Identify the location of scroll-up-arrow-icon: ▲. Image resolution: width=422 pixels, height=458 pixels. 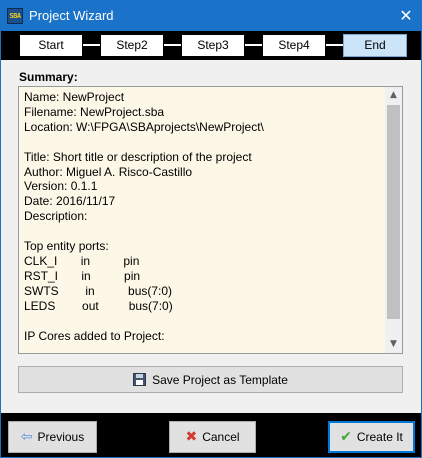
(393, 95).